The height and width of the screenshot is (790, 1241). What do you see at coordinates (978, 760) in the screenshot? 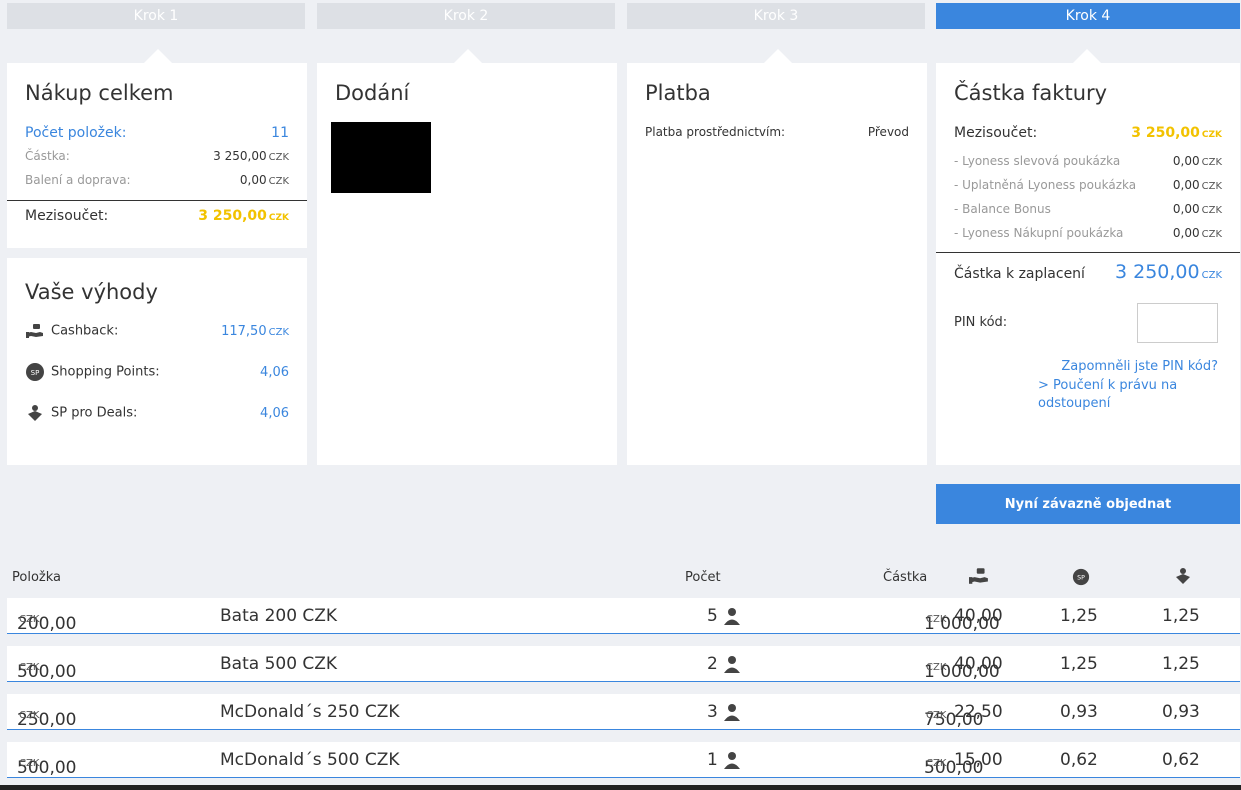
I see `item-cashback: 15,00` at bounding box center [978, 760].